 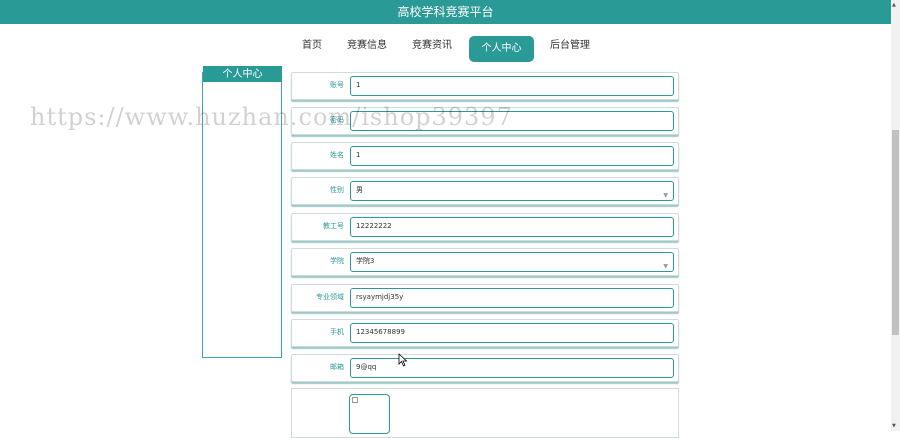 I want to click on nav-admin: 后台管理, so click(x=570, y=43).